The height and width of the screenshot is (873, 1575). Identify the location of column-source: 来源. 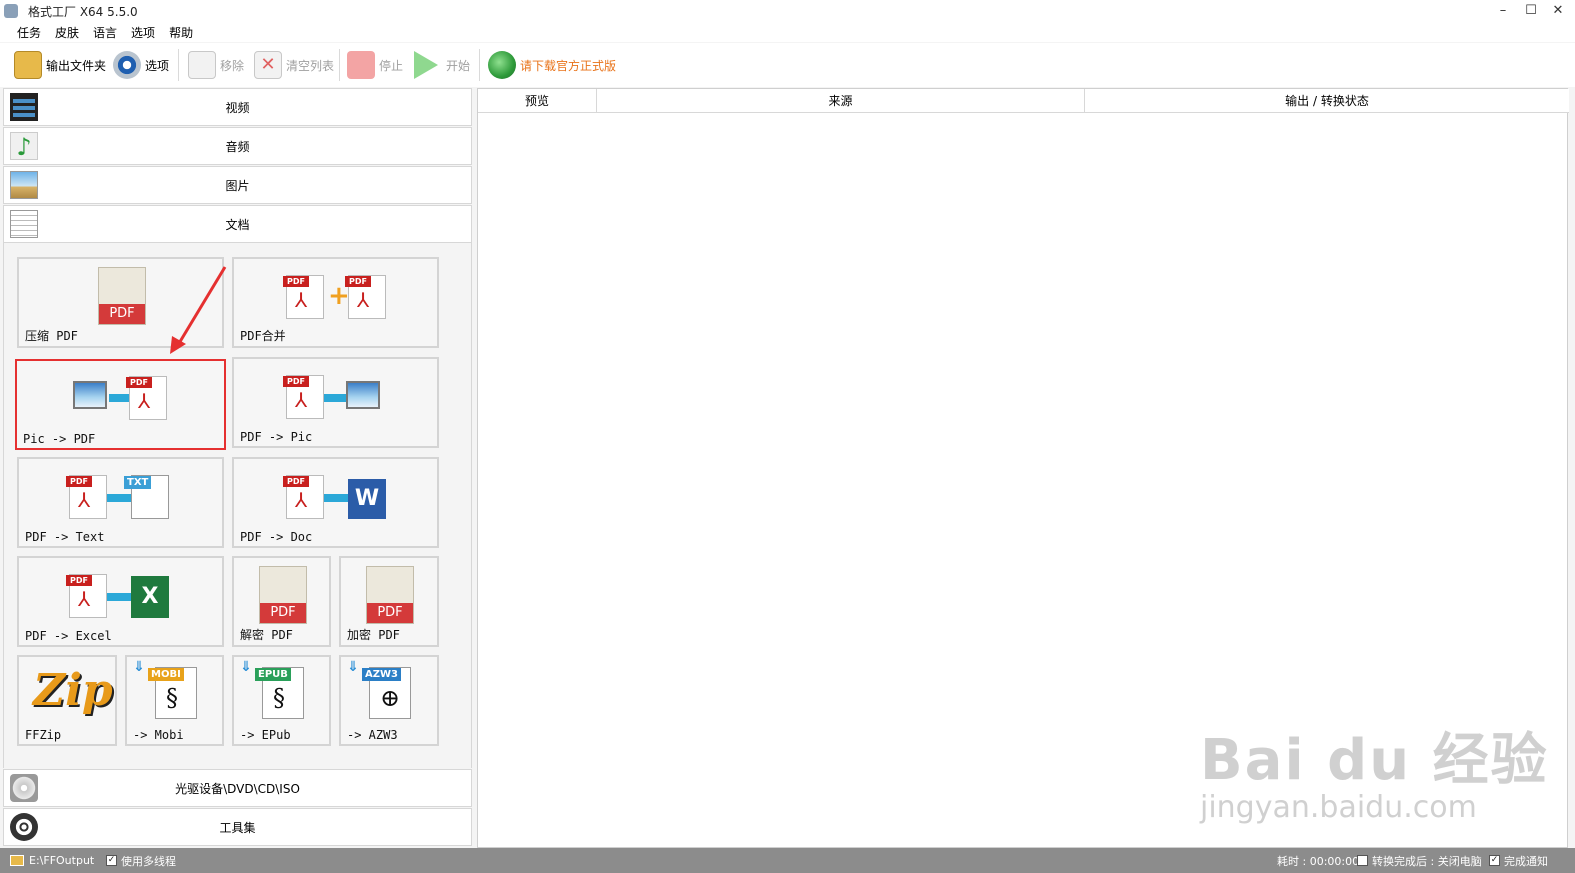
(841, 101).